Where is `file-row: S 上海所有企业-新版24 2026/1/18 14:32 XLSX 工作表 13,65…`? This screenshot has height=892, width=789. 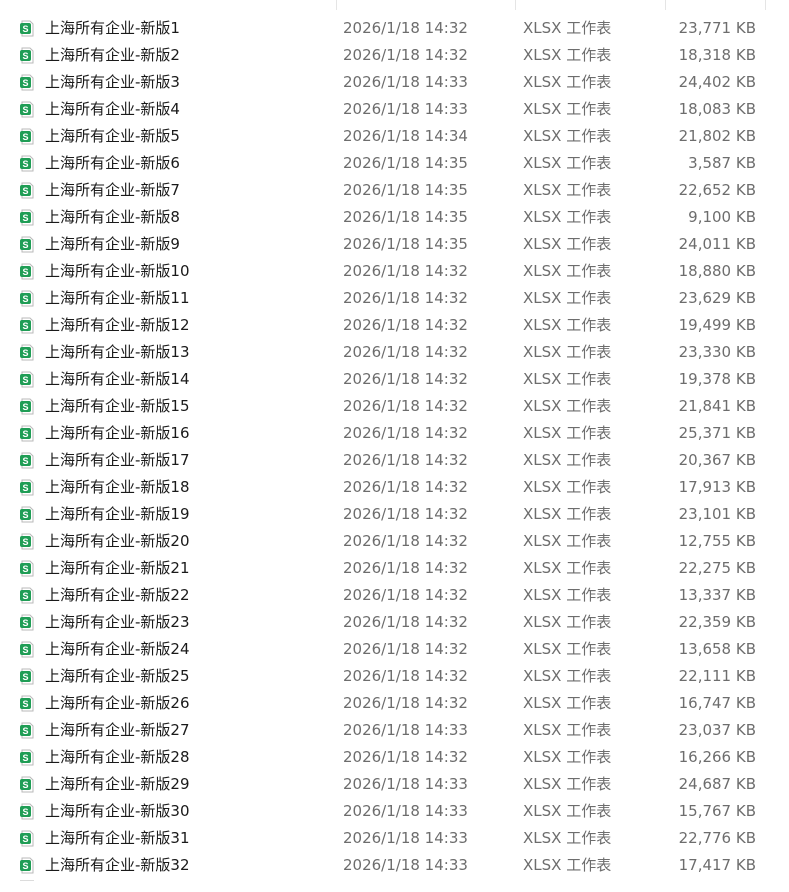
file-row: S 上海所有企业-新版24 2026/1/18 14:32 XLSX 工作表 13,65… is located at coordinates (394, 649).